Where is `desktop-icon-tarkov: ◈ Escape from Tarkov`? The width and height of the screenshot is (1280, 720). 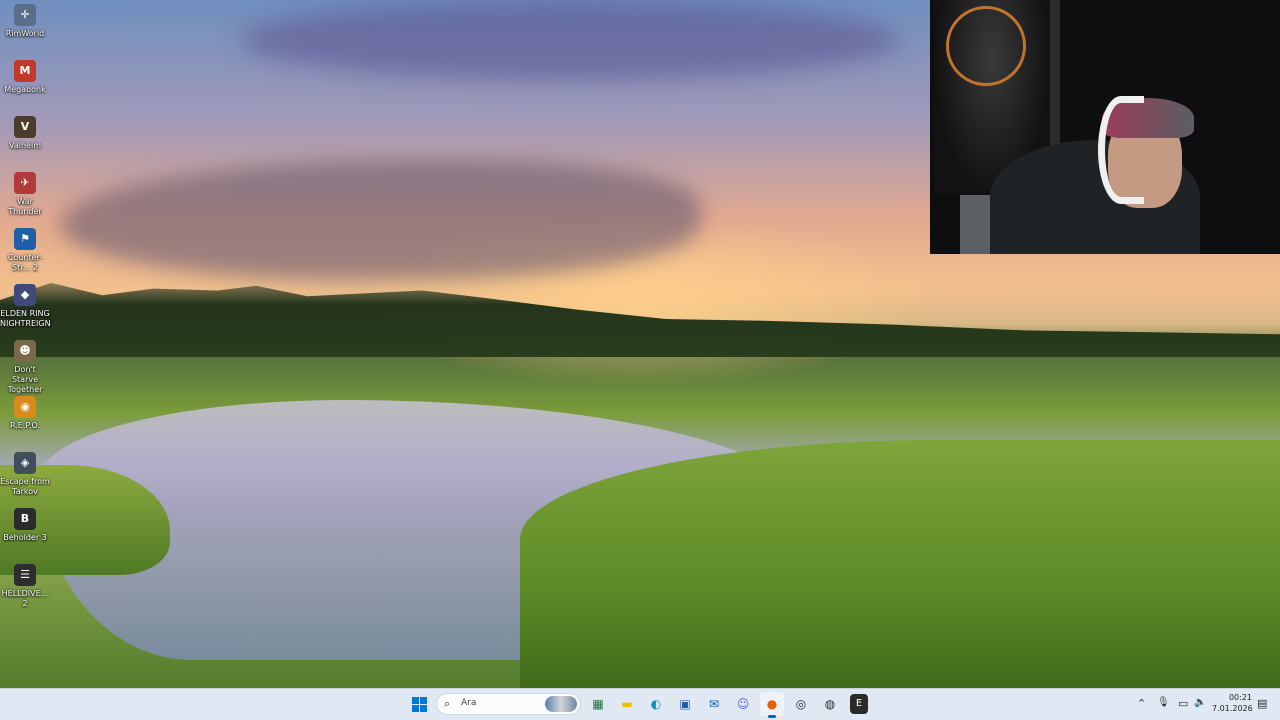
desktop-icon-tarkov: ◈ Escape from Tarkov is located at coordinates (25, 474).